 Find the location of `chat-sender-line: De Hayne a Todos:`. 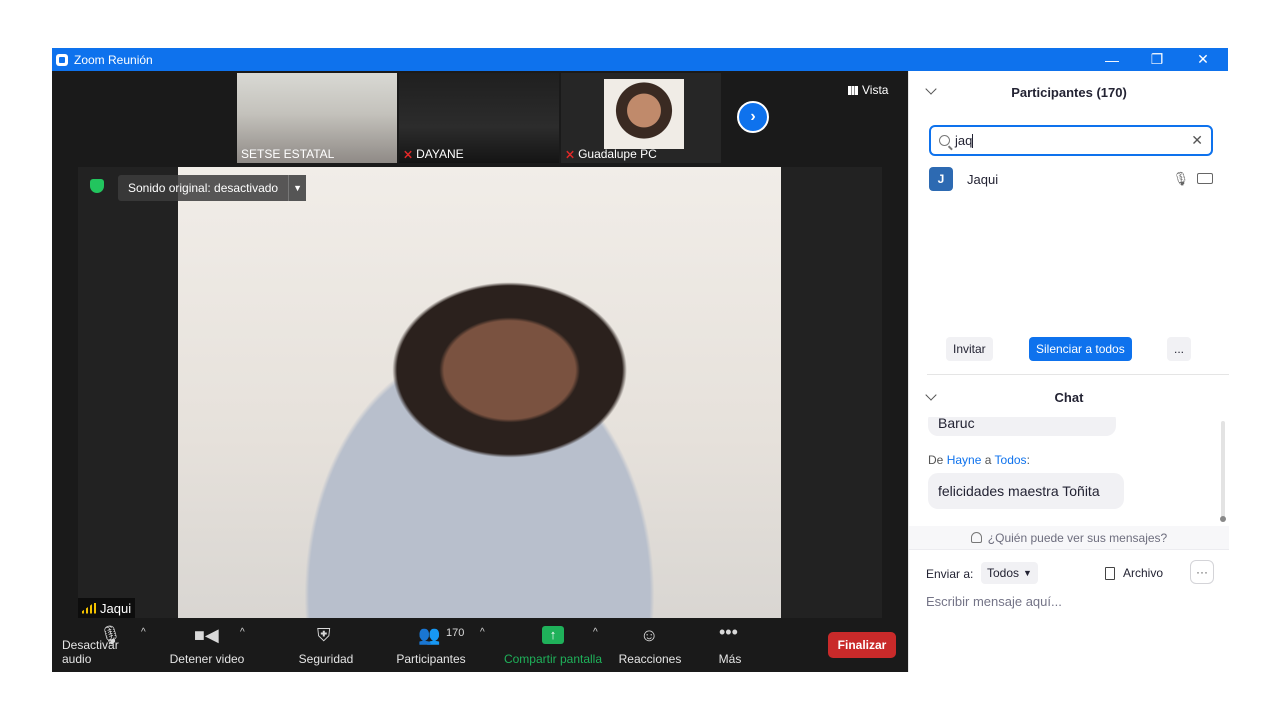

chat-sender-line: De Hayne a Todos: is located at coordinates (979, 460).